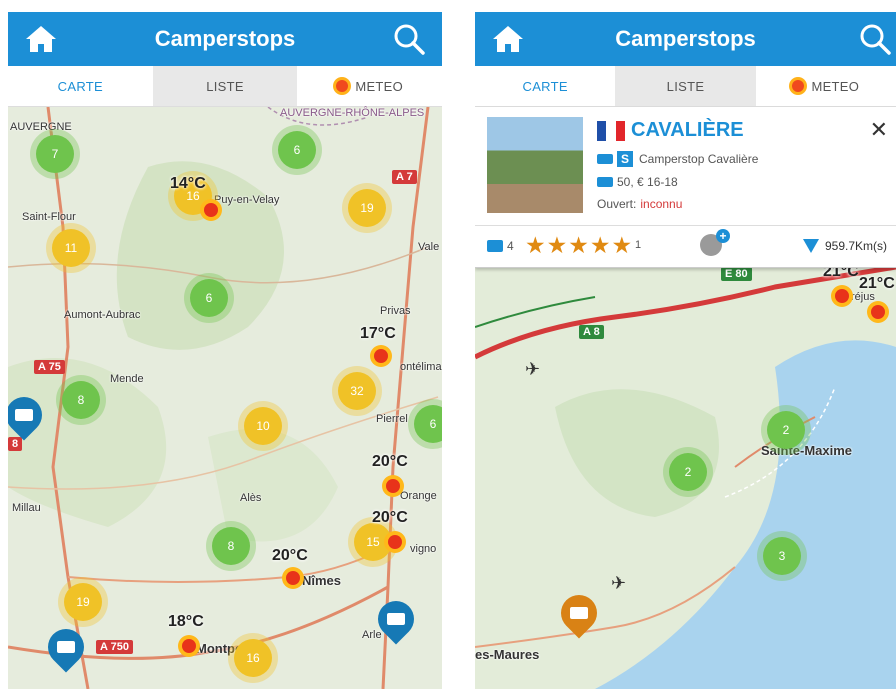  I want to click on road-badge: A 7, so click(404, 177).